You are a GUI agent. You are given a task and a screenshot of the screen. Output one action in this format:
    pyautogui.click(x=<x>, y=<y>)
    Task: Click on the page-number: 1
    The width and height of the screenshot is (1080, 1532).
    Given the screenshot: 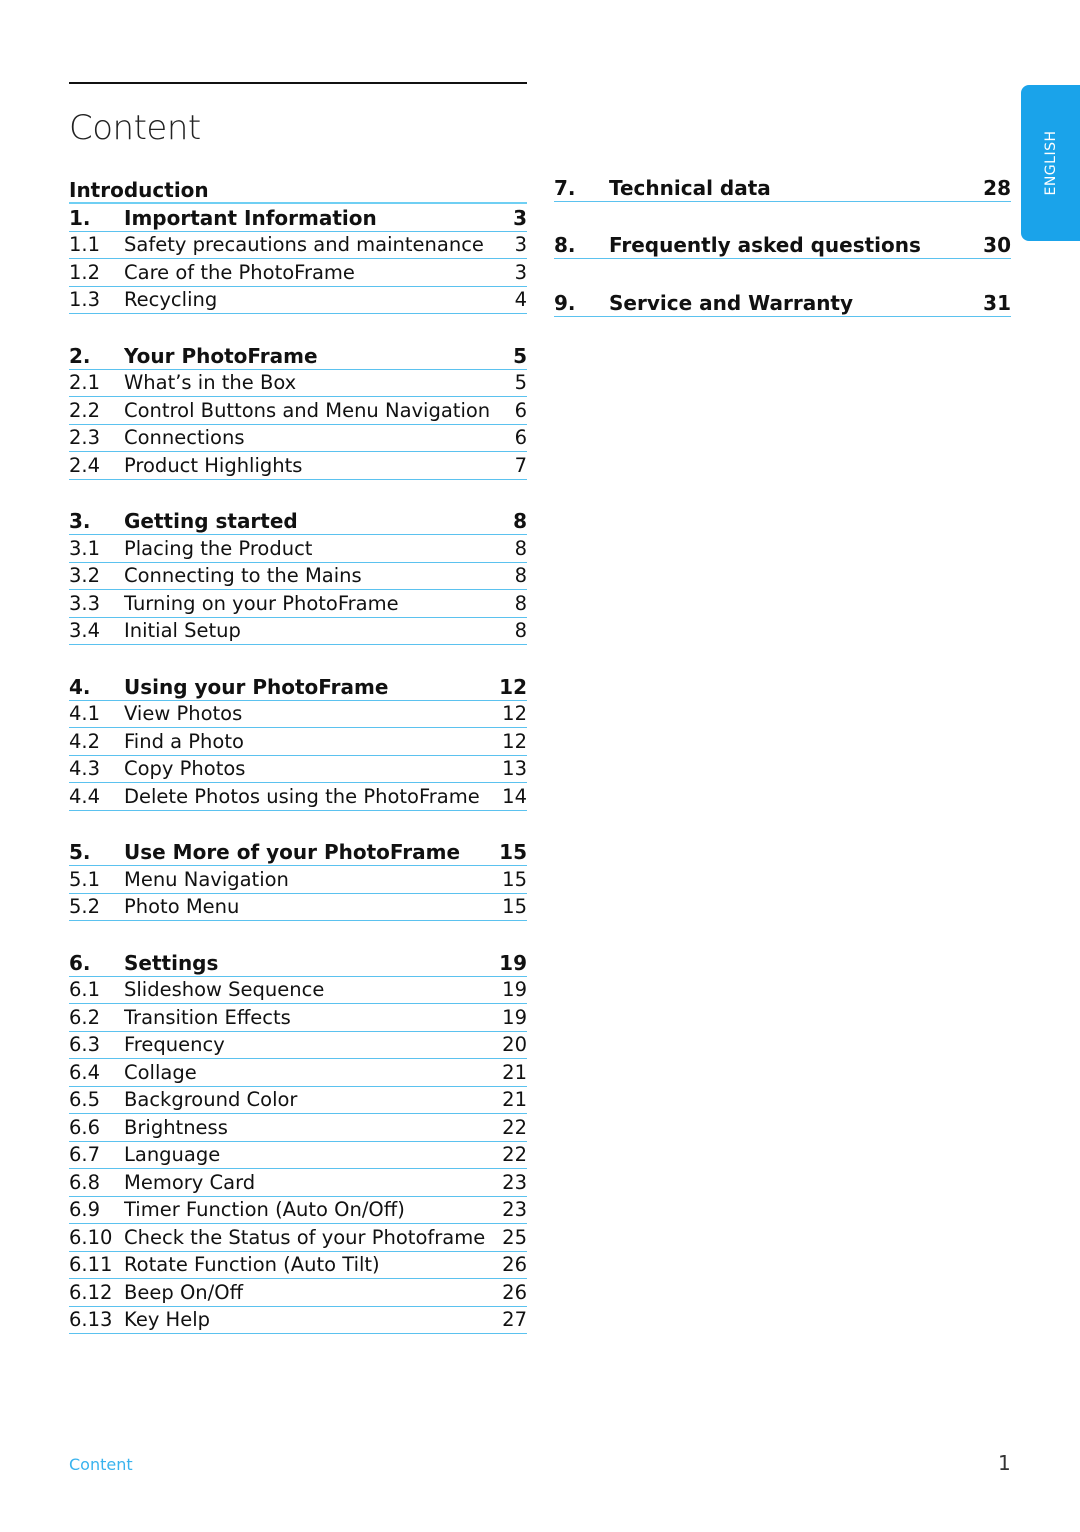 What is the action you would take?
    pyautogui.click(x=1004, y=1463)
    